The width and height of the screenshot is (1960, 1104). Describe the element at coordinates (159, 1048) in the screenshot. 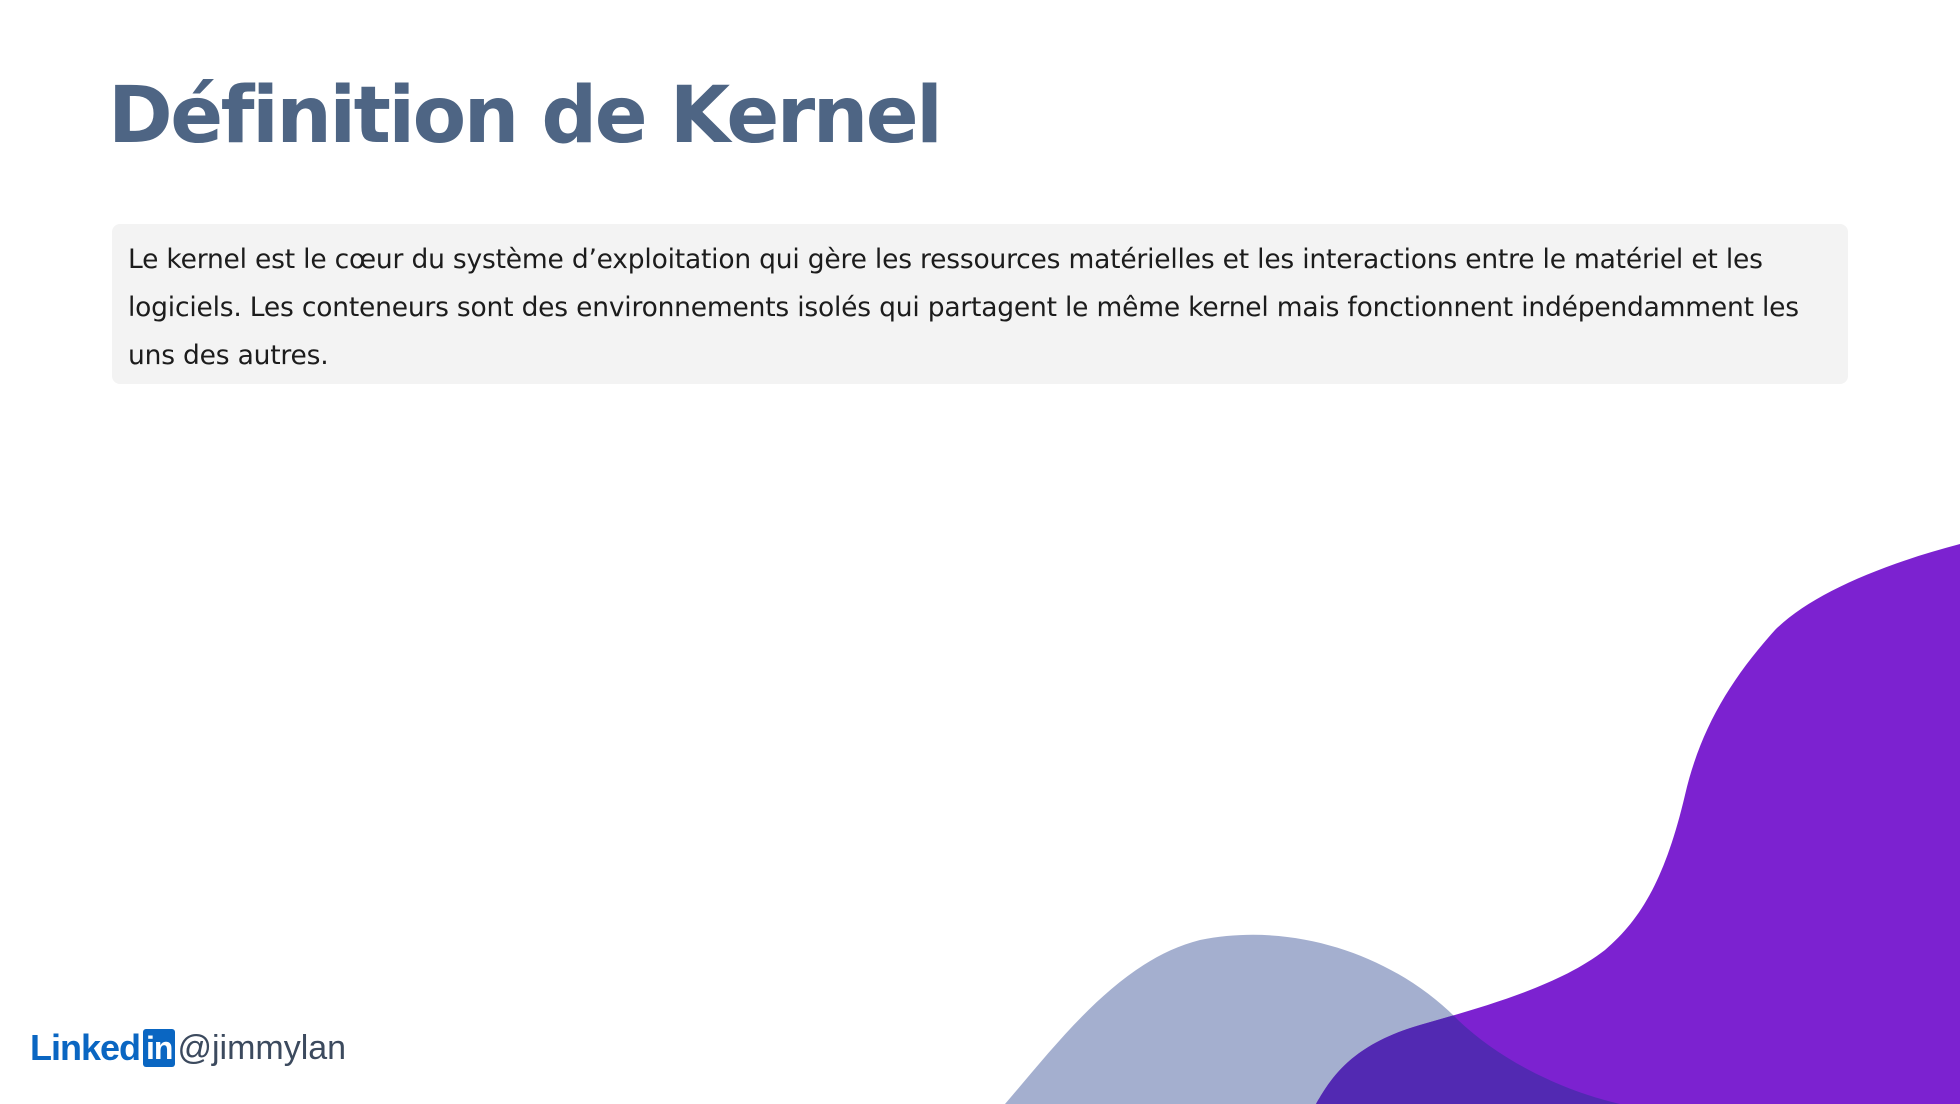

I see `linkedin-in-icon: in` at that location.